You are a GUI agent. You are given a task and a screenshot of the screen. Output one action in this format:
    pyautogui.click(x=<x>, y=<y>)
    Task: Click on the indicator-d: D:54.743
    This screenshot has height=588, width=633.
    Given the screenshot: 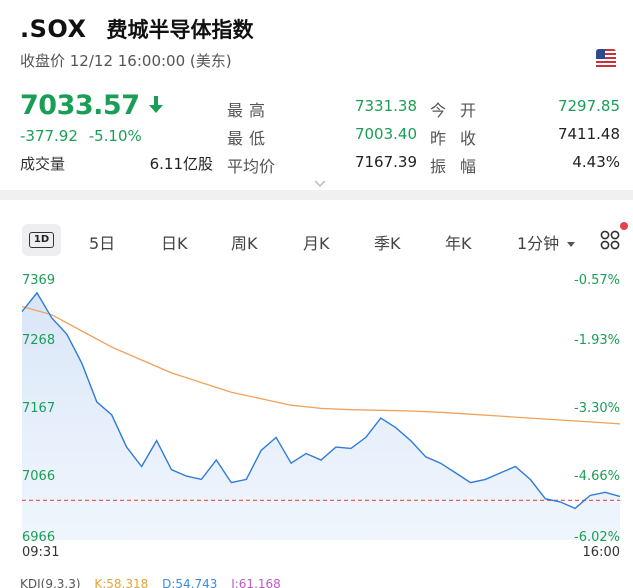 What is the action you would take?
    pyautogui.click(x=190, y=582)
    